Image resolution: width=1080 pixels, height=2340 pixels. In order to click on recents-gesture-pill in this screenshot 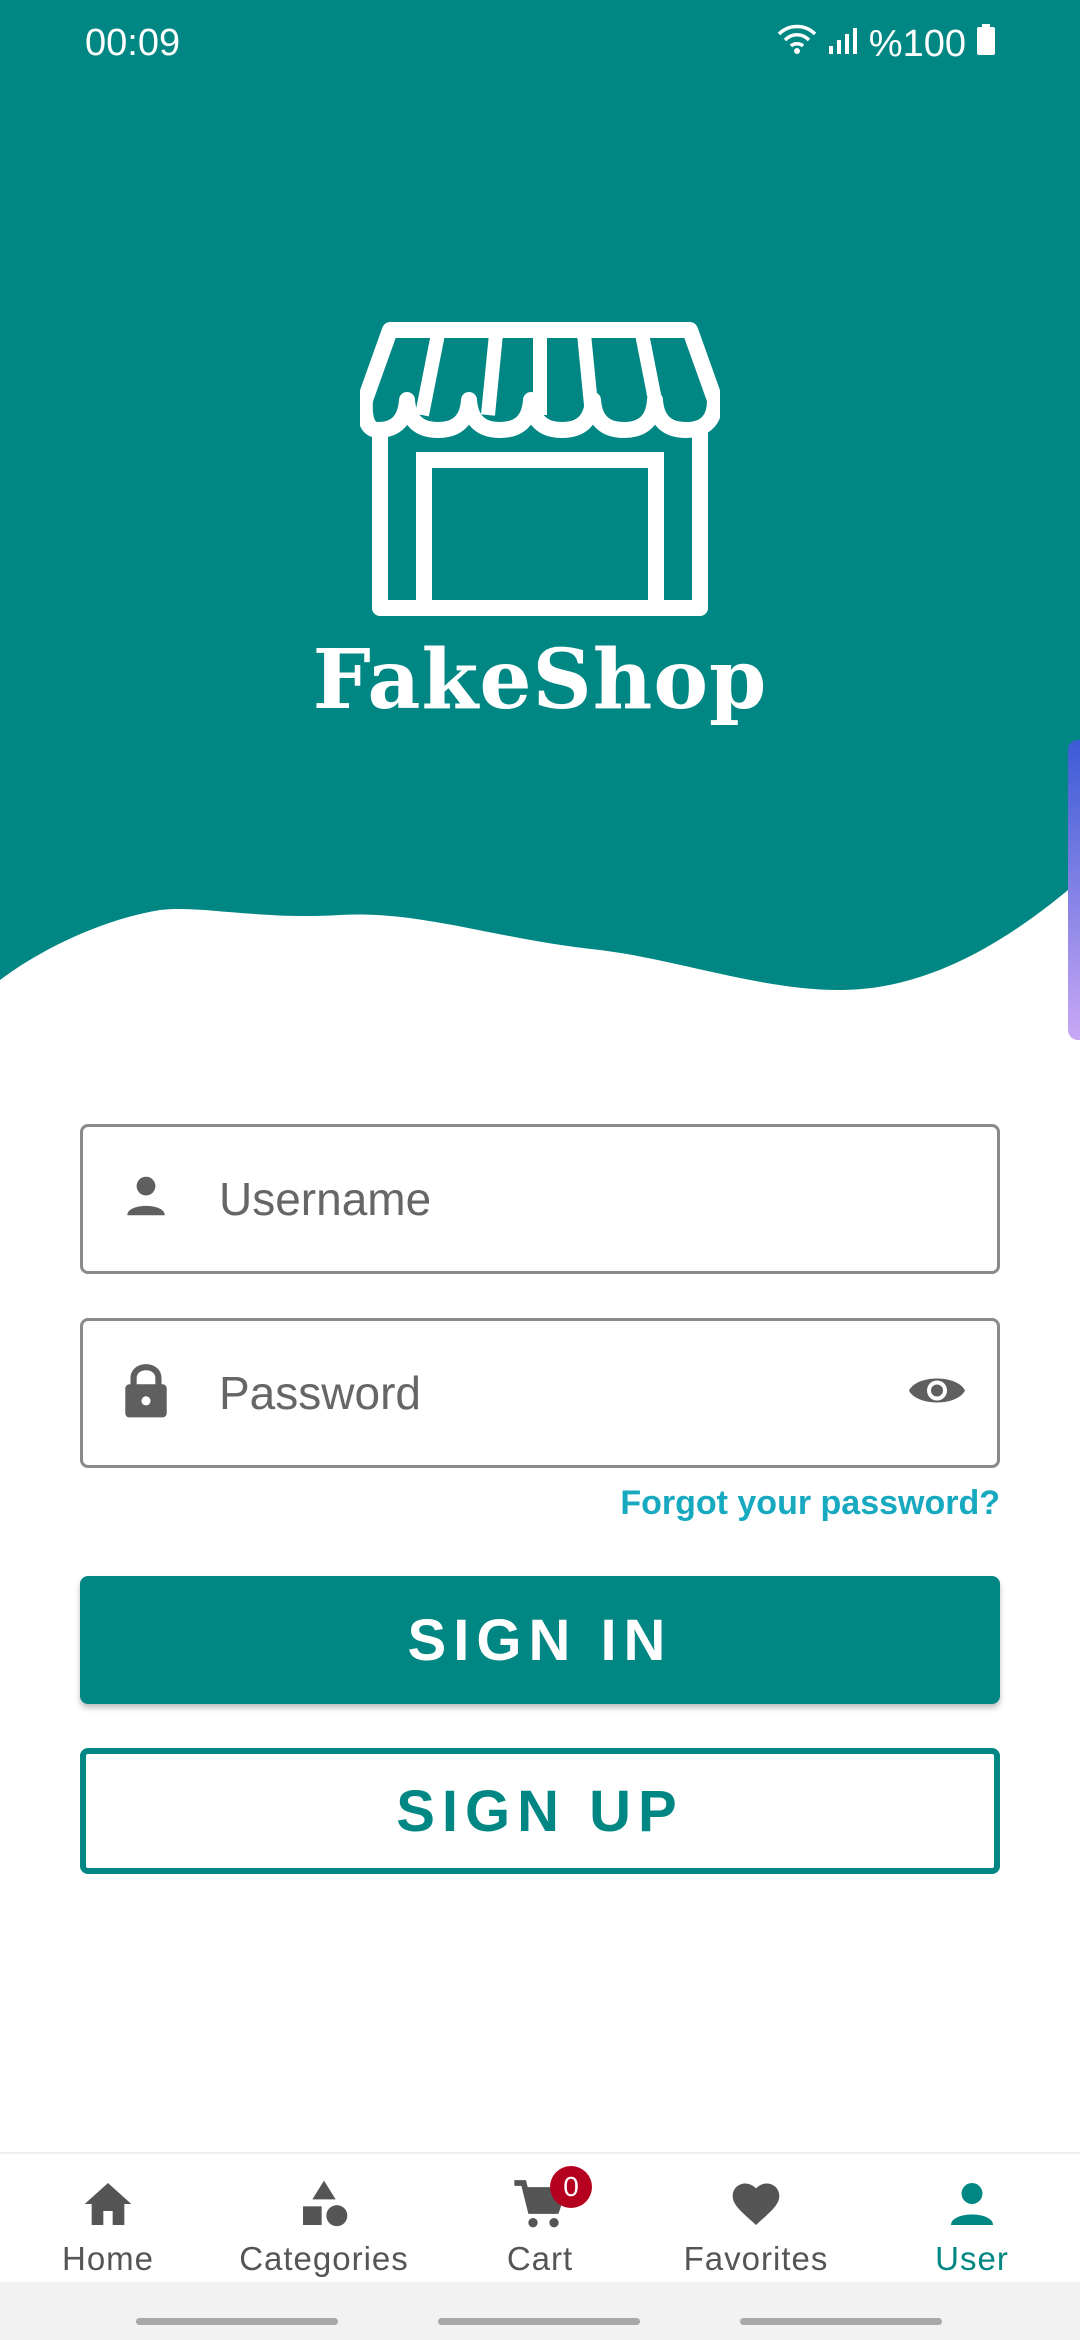, I will do `click(237, 2321)`.